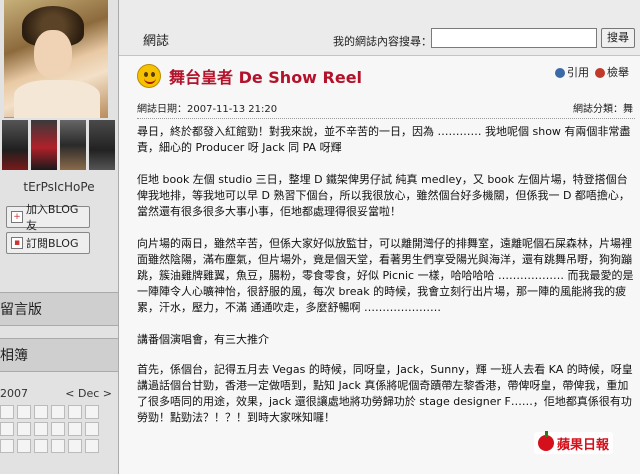 The image size is (640, 474). Describe the element at coordinates (59, 187) in the screenshot. I see `username: tErPsIcHoPe` at that location.